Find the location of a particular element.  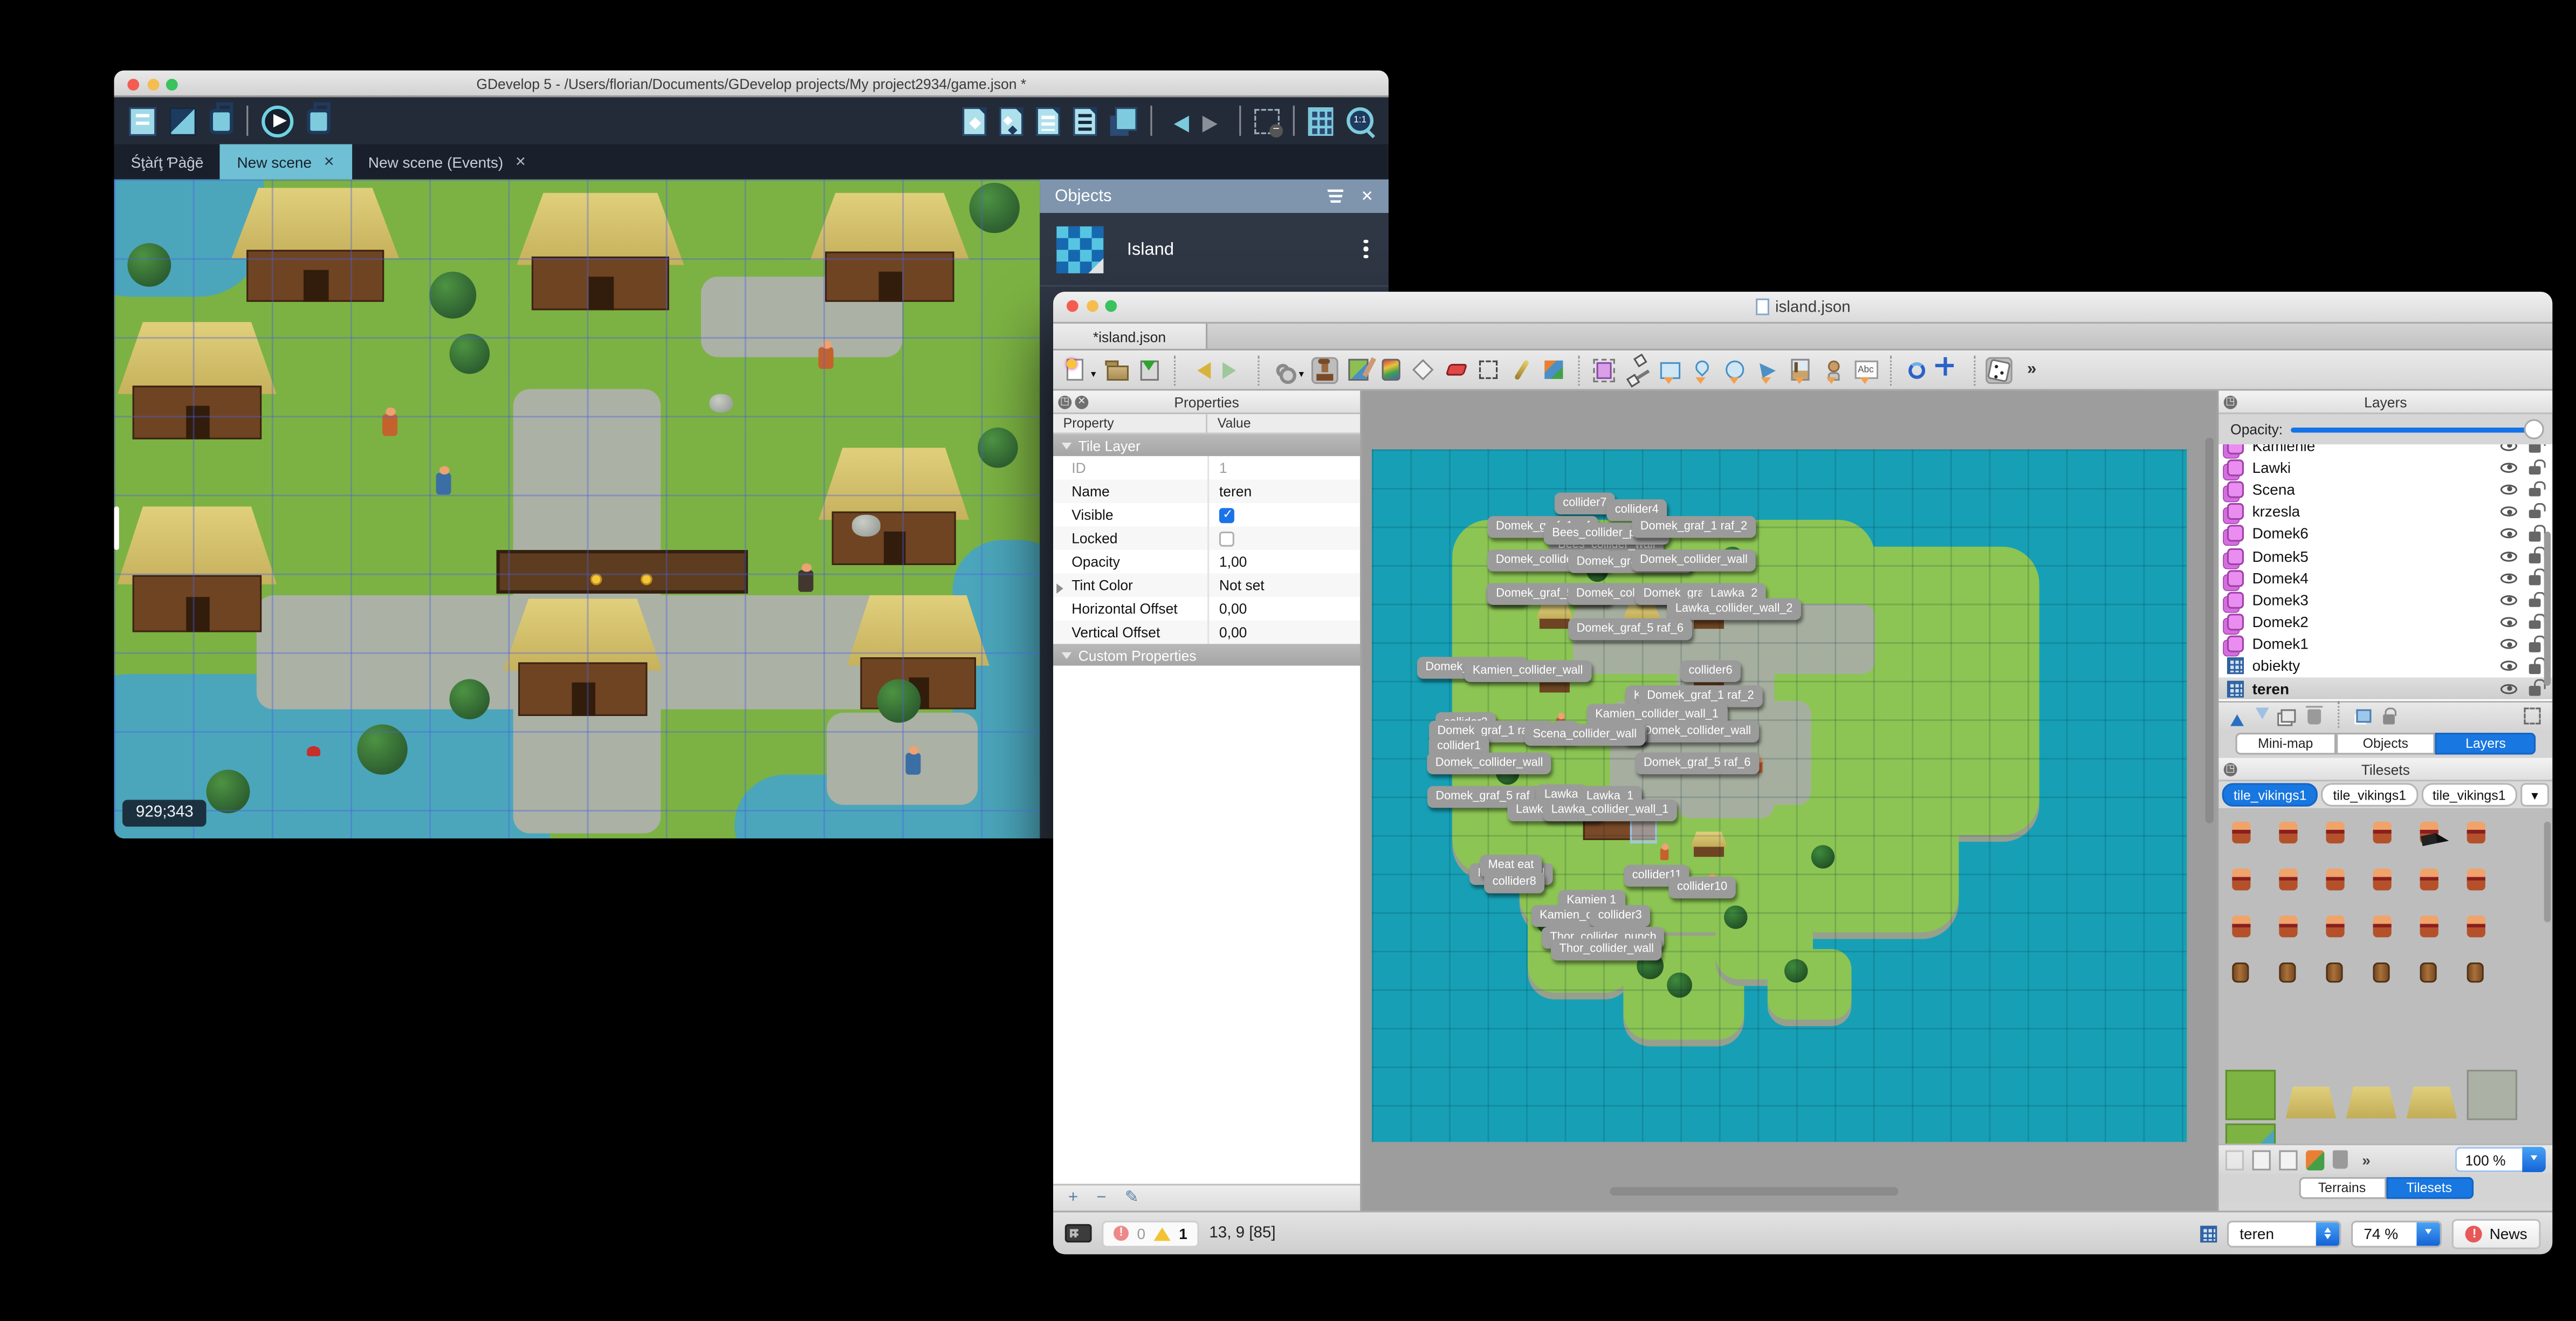

save-icon is located at coordinates (1149, 370).